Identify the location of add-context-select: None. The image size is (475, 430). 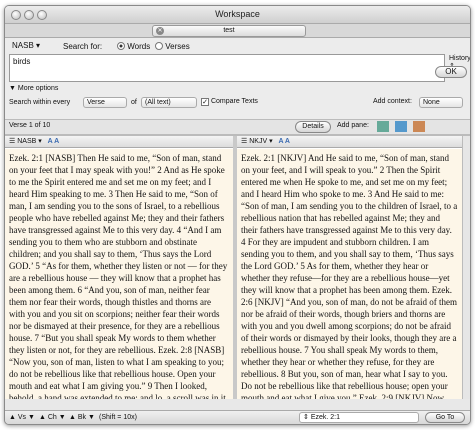
(441, 102).